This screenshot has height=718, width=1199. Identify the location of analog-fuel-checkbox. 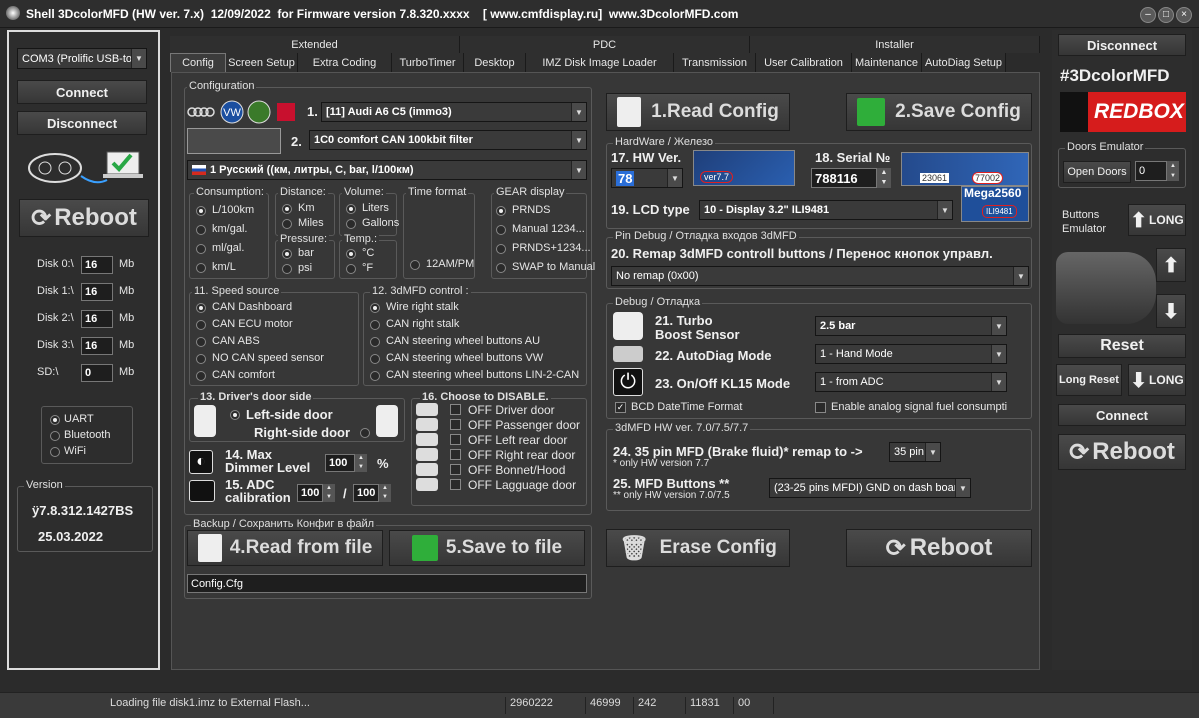
(820, 407).